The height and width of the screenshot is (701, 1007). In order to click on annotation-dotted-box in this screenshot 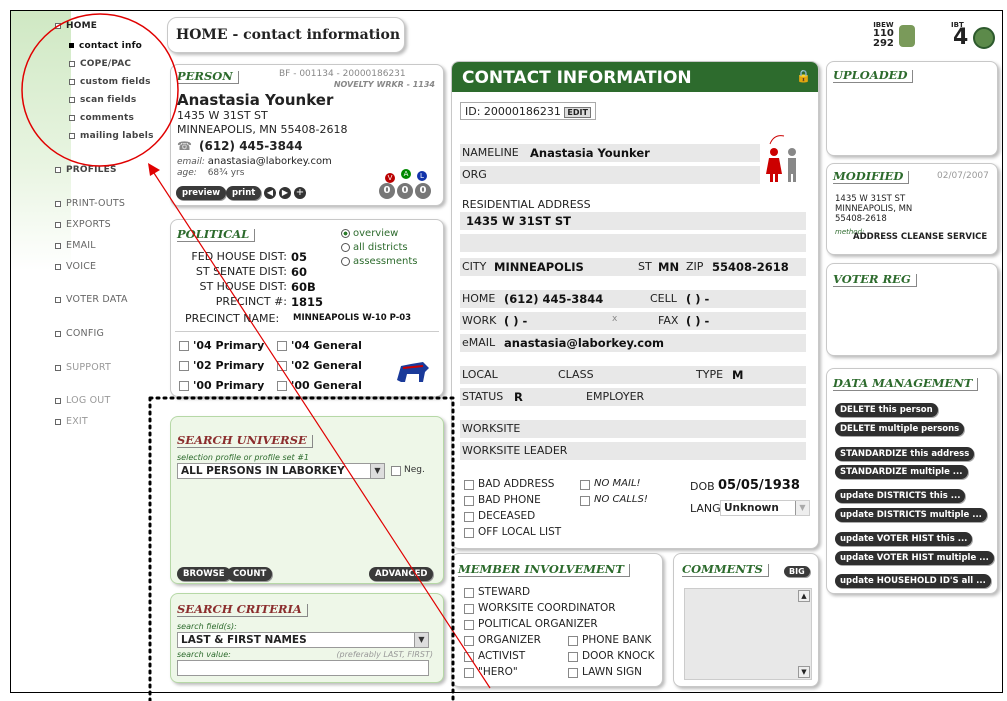, I will do `click(301, 548)`.